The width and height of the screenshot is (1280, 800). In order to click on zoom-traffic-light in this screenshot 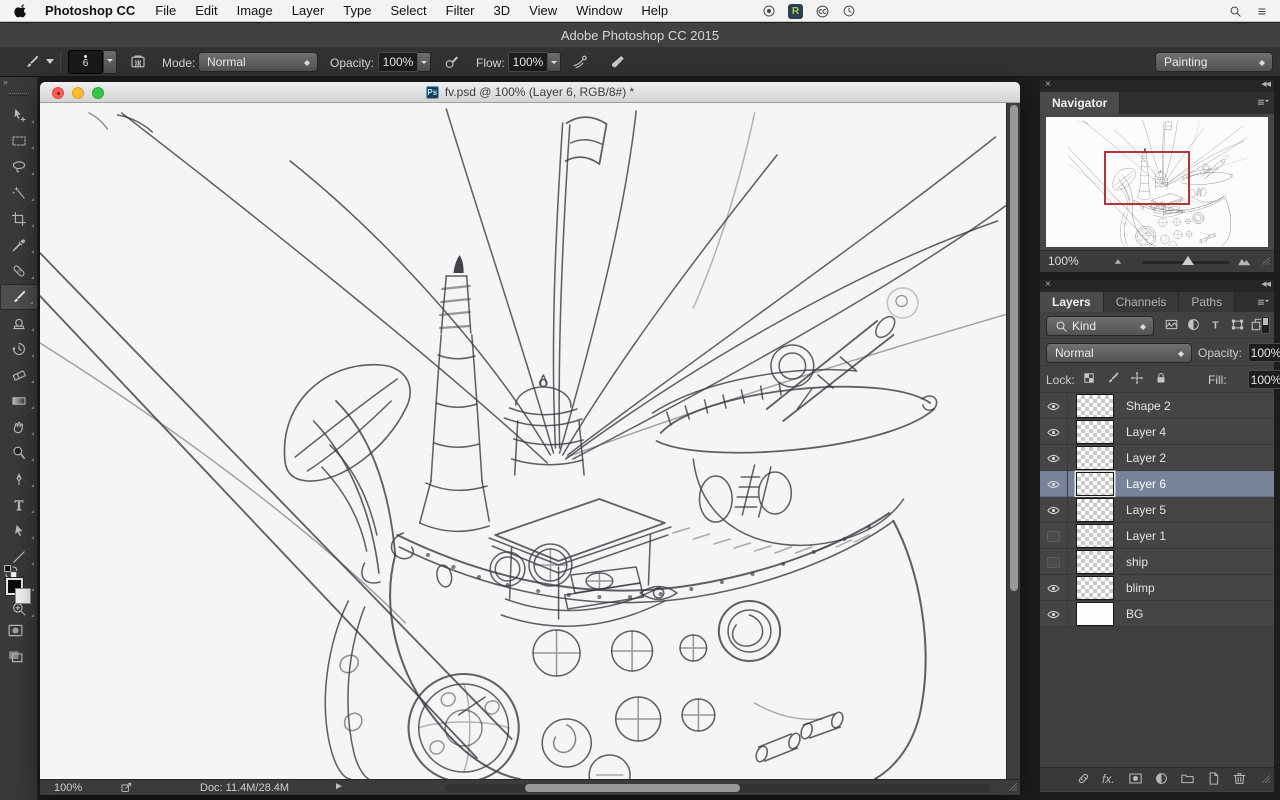, I will do `click(98, 93)`.